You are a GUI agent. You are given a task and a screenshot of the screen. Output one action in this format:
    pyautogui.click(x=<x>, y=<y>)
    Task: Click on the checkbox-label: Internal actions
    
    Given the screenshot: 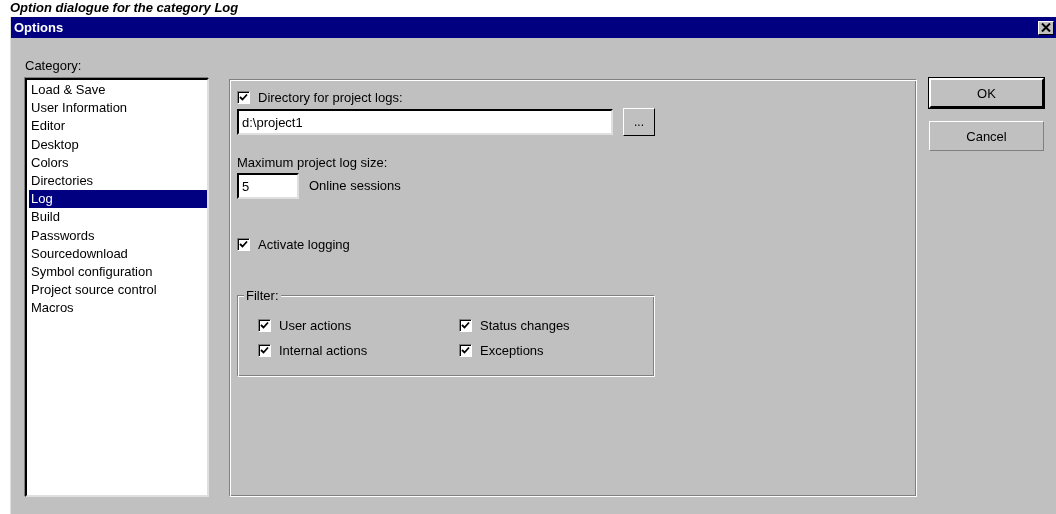 What is the action you would take?
    pyautogui.click(x=323, y=350)
    